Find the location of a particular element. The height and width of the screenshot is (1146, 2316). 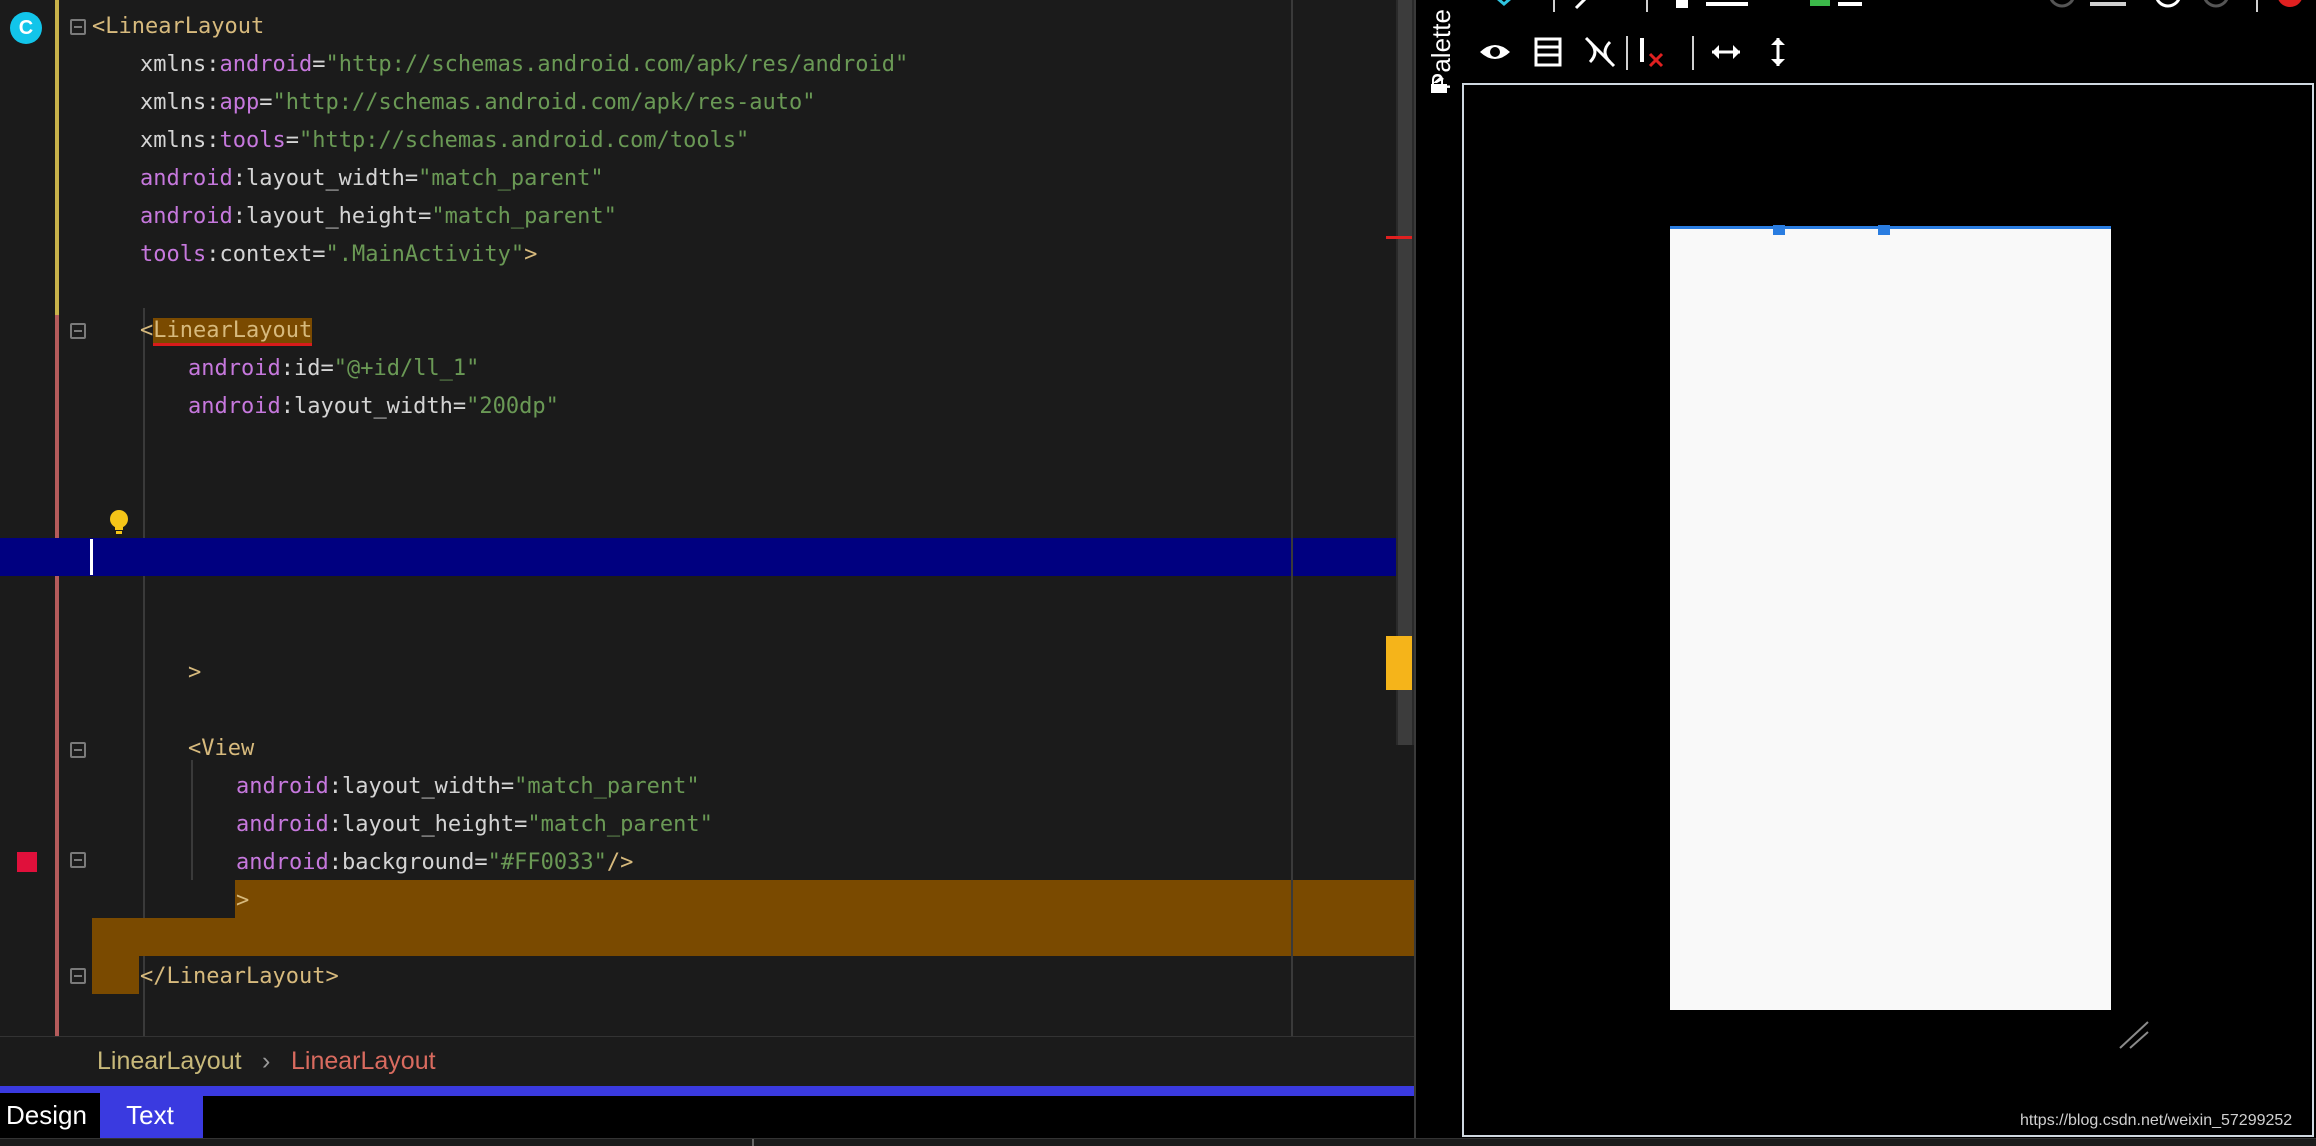

code-token: xmlns is located at coordinates (173, 64).